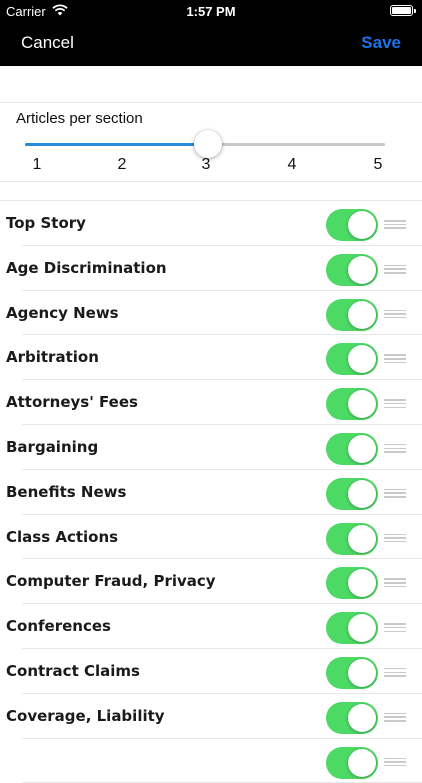 This screenshot has width=422, height=783. I want to click on section-label: Conferences, so click(58, 626).